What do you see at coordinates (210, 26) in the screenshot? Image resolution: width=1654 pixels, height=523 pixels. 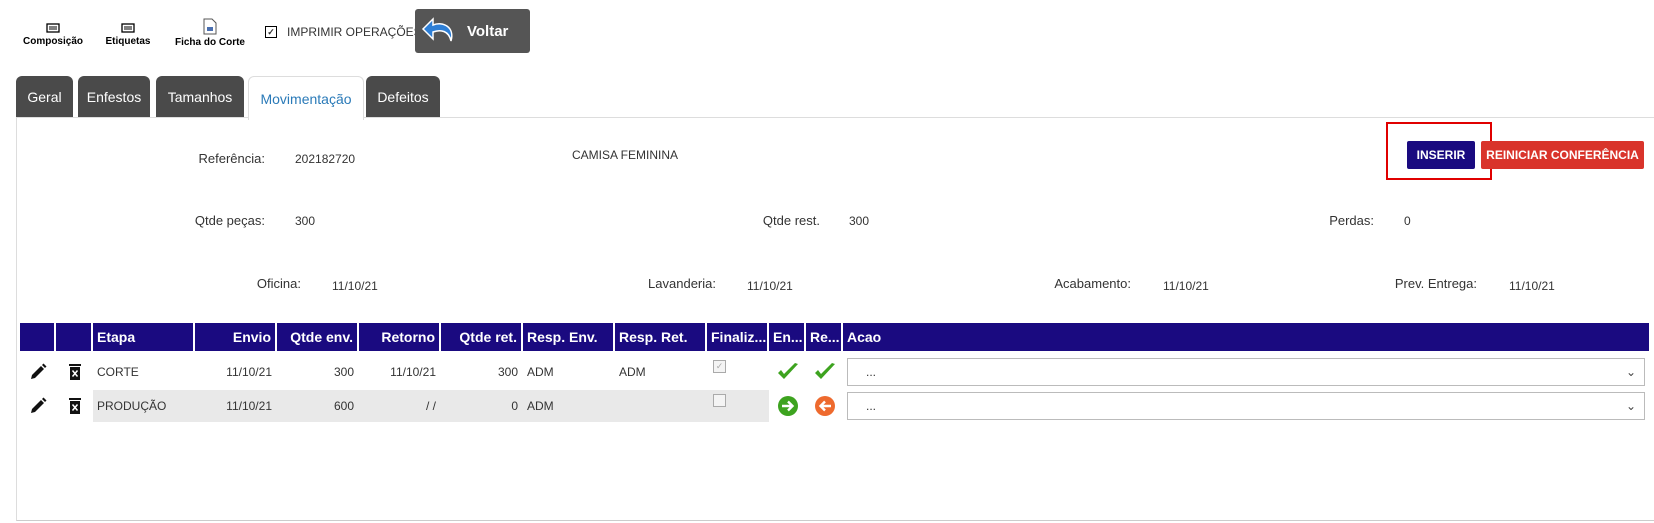 I see `document-icon` at bounding box center [210, 26].